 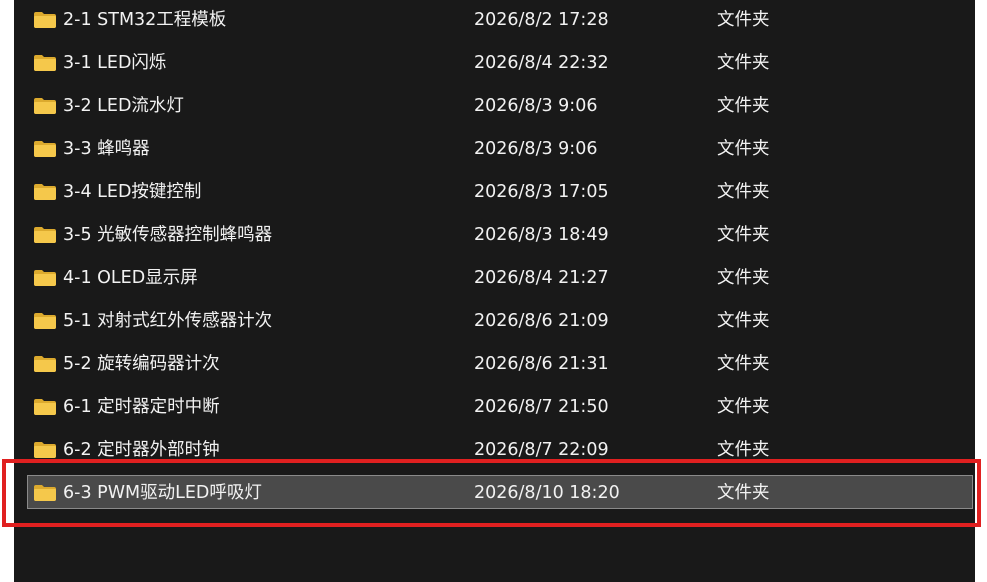 I want to click on file-row: 4-1 OLED显示屏 2026/8/4 21:27 文件夹, so click(x=500, y=278).